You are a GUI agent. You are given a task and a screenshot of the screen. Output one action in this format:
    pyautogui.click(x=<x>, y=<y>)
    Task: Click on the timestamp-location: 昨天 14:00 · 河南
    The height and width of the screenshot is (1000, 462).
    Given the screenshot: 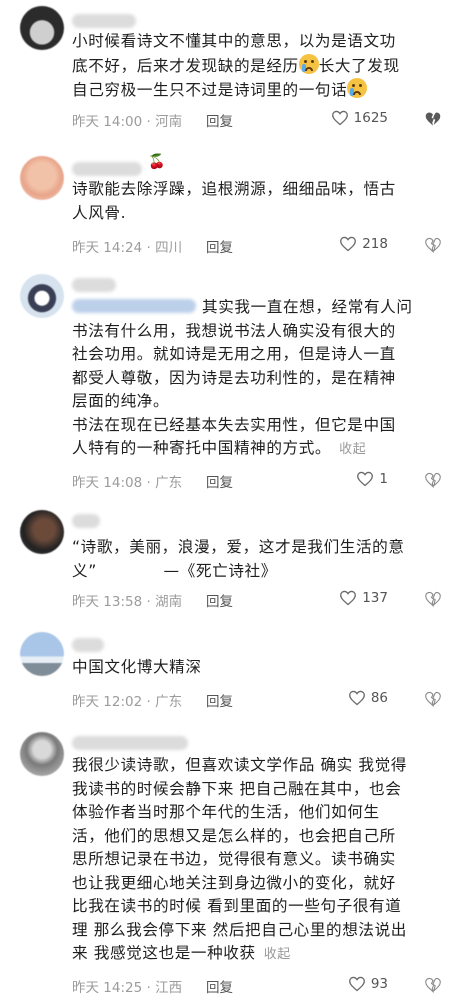 What is the action you would take?
    pyautogui.click(x=127, y=122)
    